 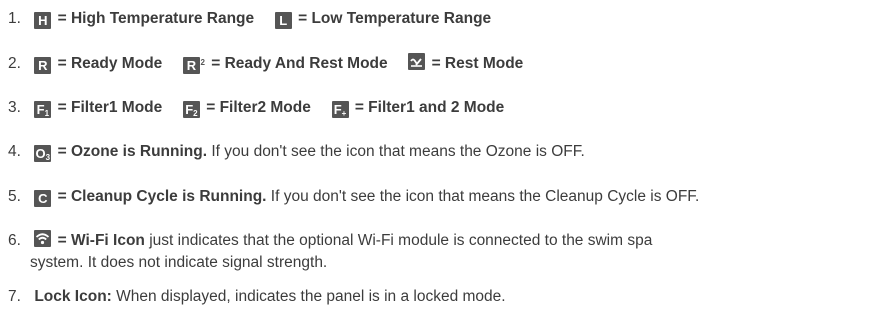 What do you see at coordinates (156, 18) in the screenshot?
I see `high-temperature-label: = High Temperature Range` at bounding box center [156, 18].